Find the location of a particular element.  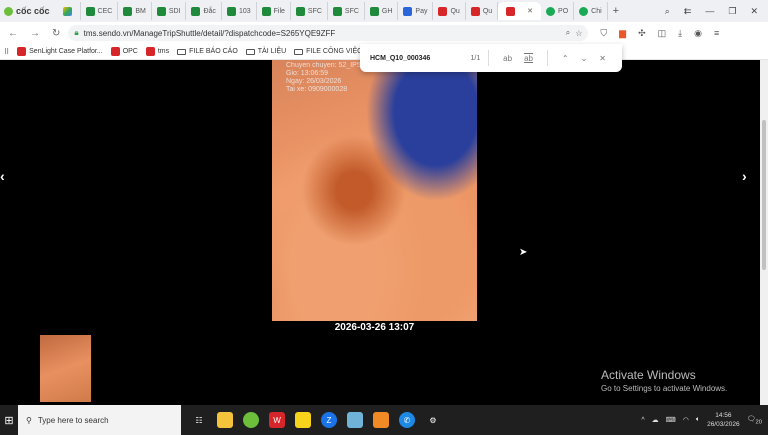

extension-icon: ▆ is located at coordinates (622, 33).